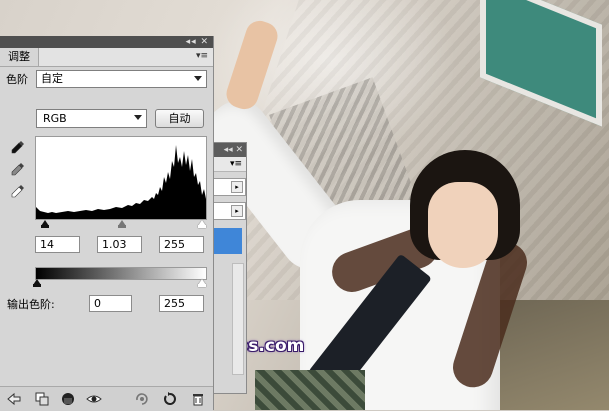 The image size is (609, 411). What do you see at coordinates (37, 283) in the screenshot?
I see `output-black-handle` at bounding box center [37, 283].